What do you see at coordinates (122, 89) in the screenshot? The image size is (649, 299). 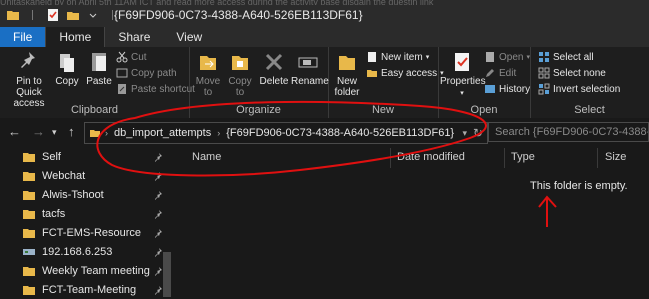 I see `paste-shortcut-icon` at bounding box center [122, 89].